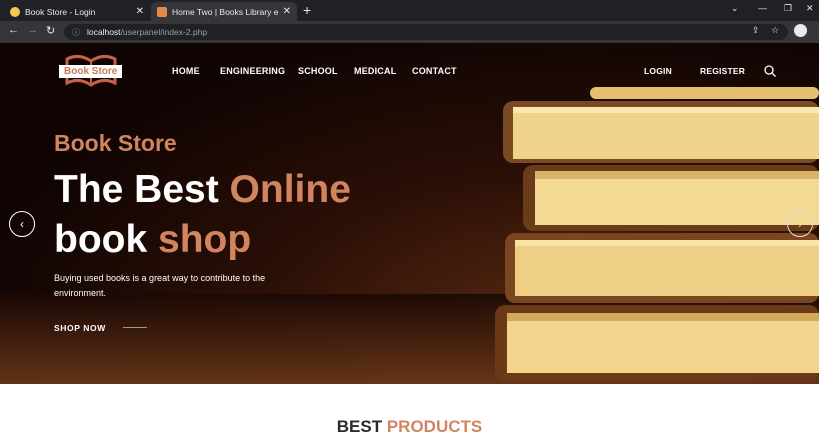 The width and height of the screenshot is (819, 437). I want to click on nav-school: SCHOOL, so click(318, 71).